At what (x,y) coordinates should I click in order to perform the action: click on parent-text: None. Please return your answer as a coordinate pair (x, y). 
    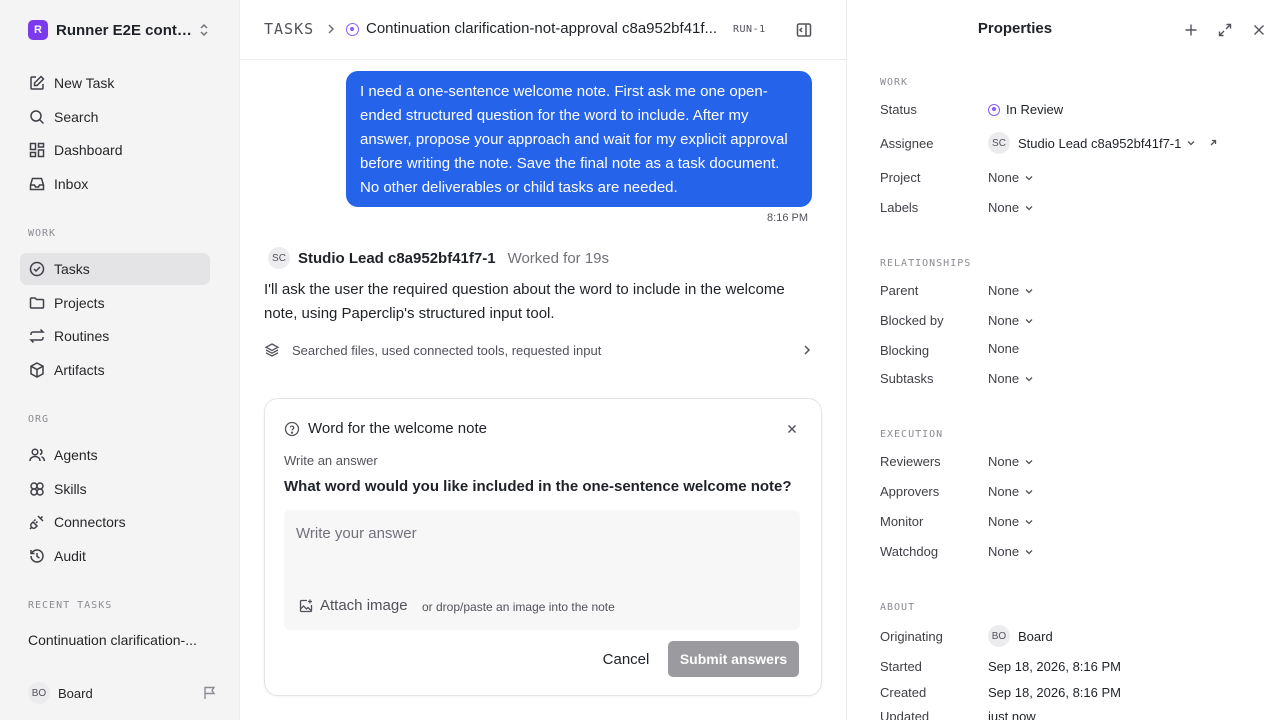
    Looking at the image, I should click on (1004, 290).